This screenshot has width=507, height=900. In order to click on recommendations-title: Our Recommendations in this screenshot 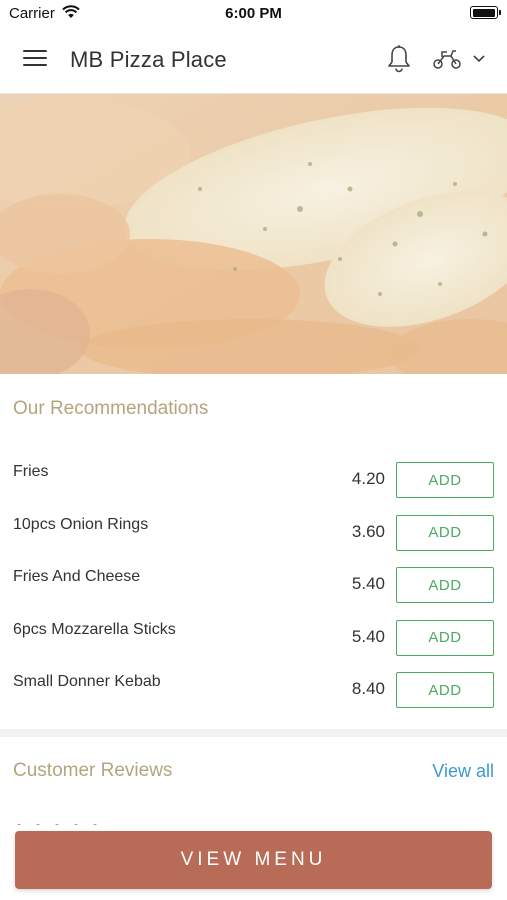, I will do `click(111, 408)`.